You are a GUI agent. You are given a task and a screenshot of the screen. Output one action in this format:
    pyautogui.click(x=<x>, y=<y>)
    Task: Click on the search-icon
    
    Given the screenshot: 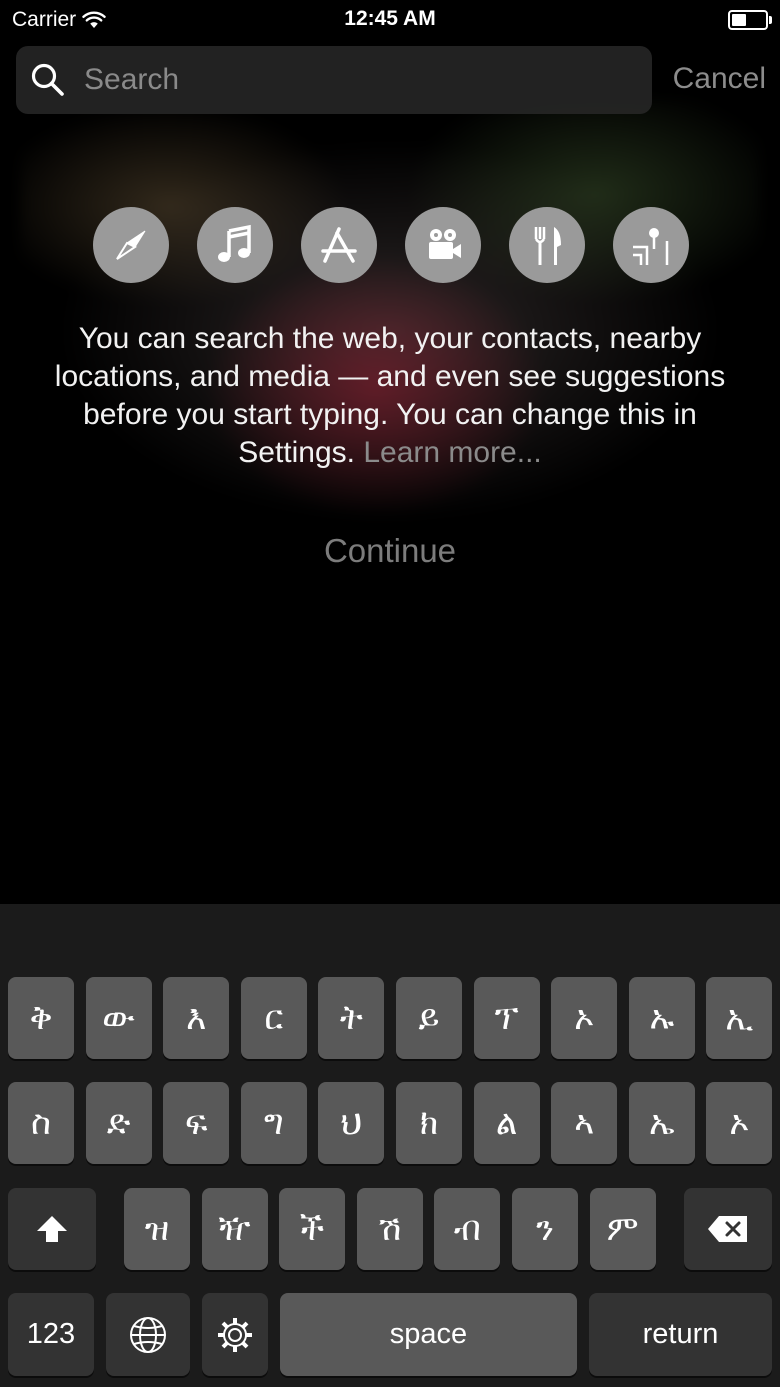 What is the action you would take?
    pyautogui.click(x=47, y=79)
    